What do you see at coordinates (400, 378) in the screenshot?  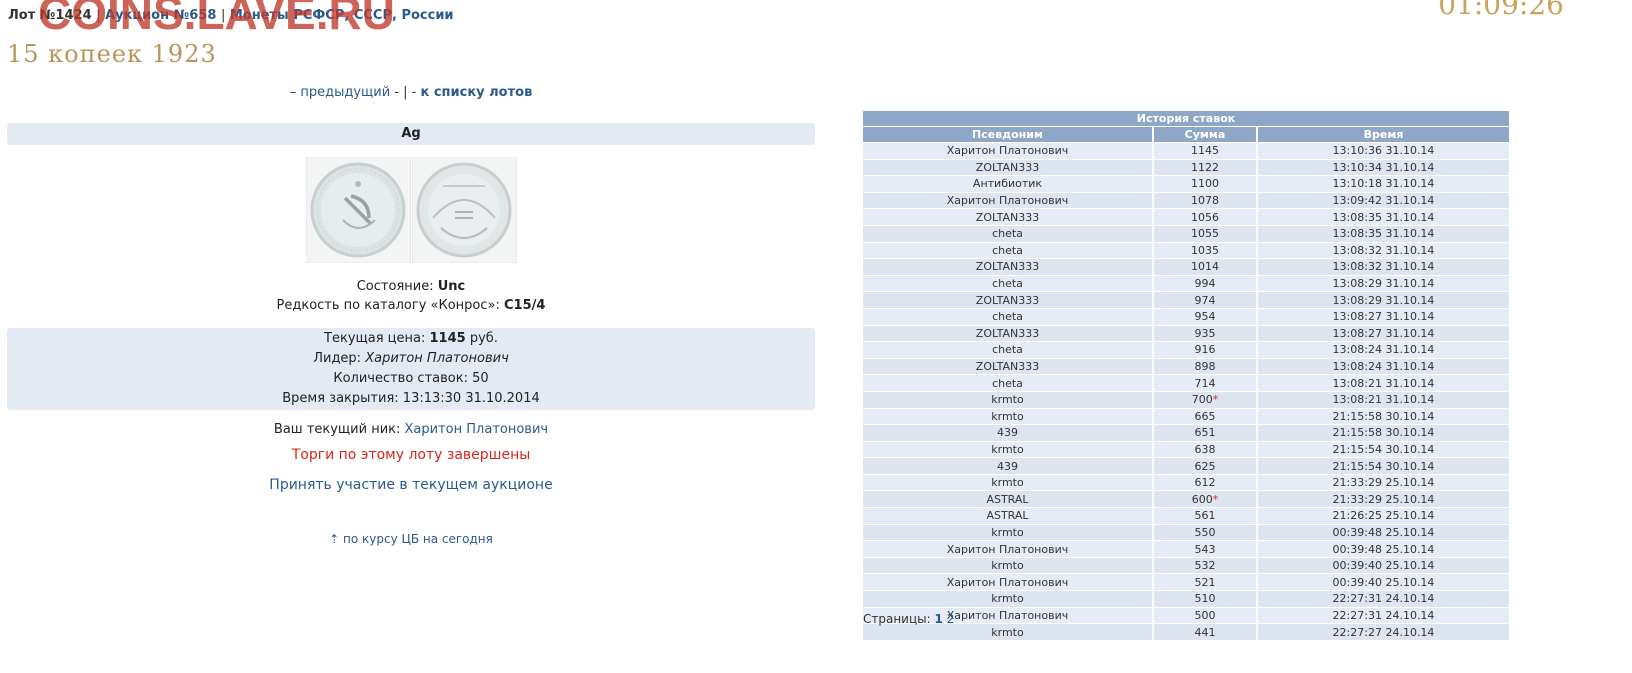 I see `bids-count-label: Количество ставок:` at bounding box center [400, 378].